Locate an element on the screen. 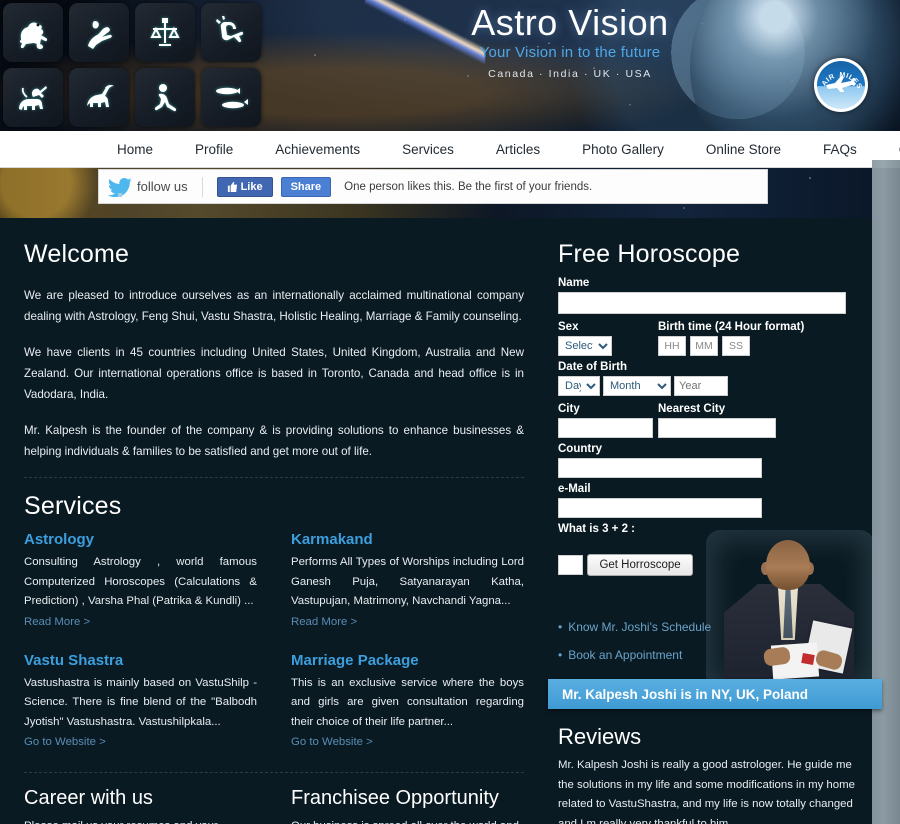 The image size is (900, 824). location-highlight-banner: Mr. Kalpesh Joshi is in NY, UK, Poland is located at coordinates (715, 694).